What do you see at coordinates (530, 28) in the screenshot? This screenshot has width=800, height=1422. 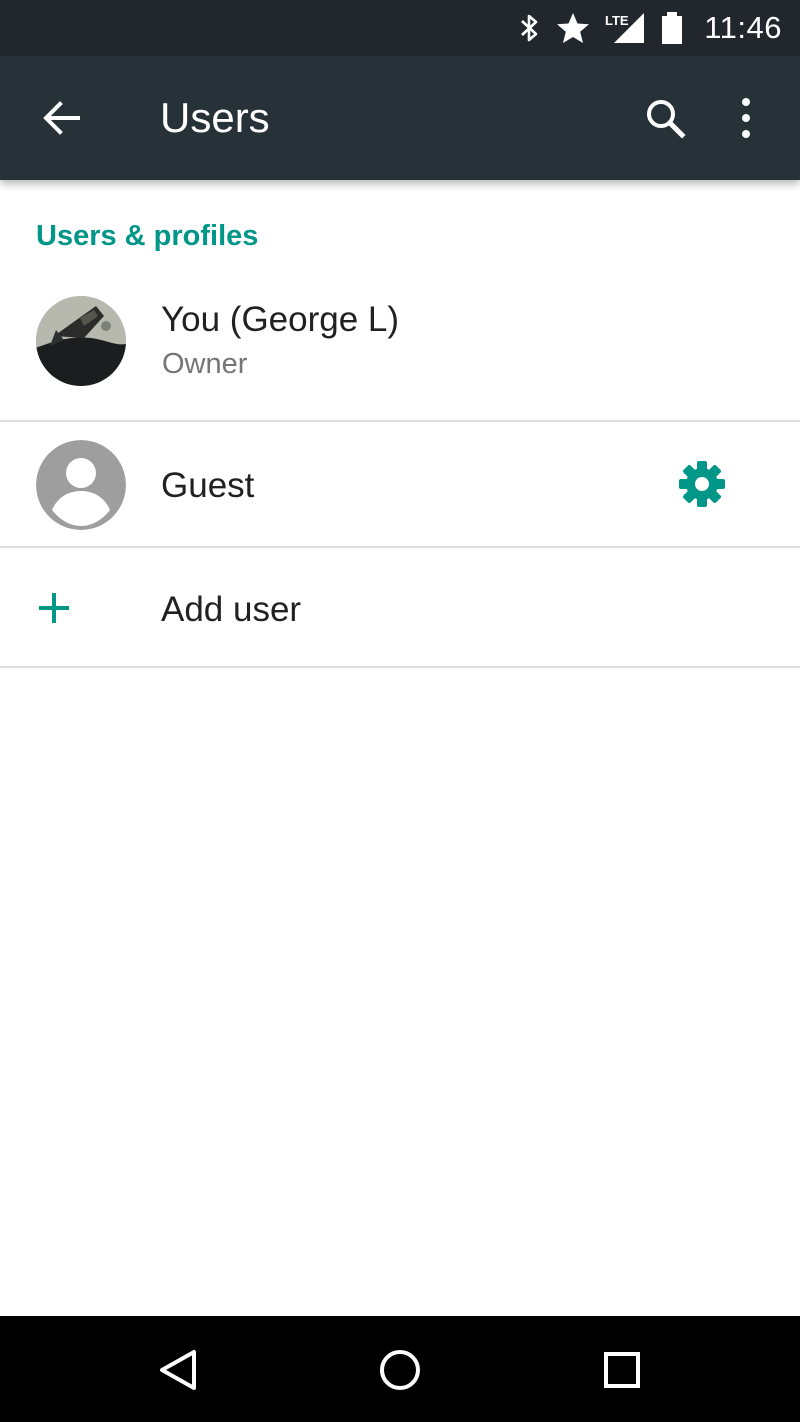 I see `bluetooth-icon` at bounding box center [530, 28].